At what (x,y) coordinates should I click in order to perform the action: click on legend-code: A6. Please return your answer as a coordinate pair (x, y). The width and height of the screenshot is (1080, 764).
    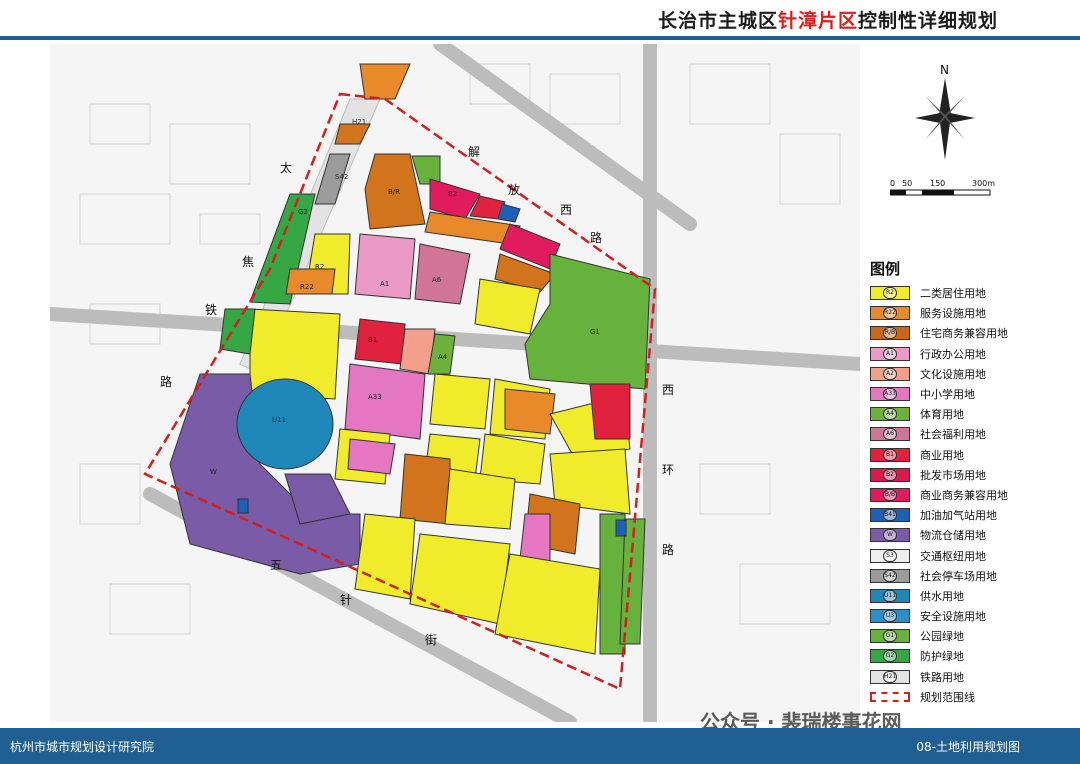
    Looking at the image, I should click on (890, 434).